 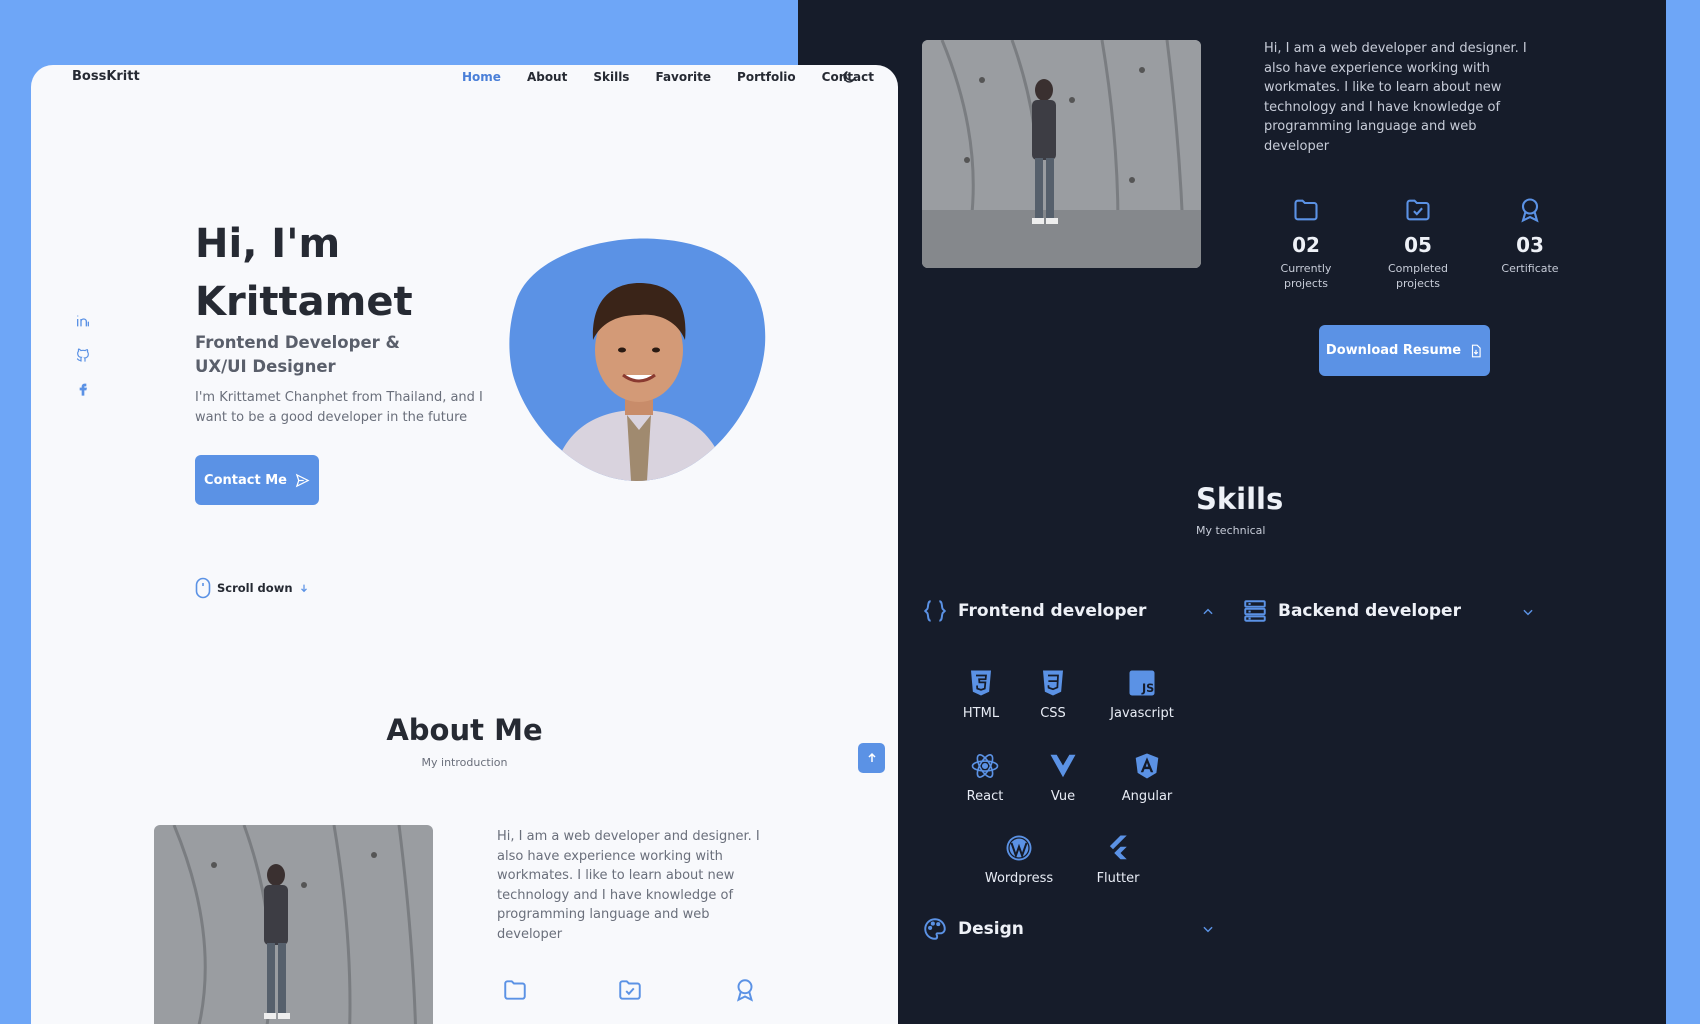 I want to click on server-icon, so click(x=1255, y=611).